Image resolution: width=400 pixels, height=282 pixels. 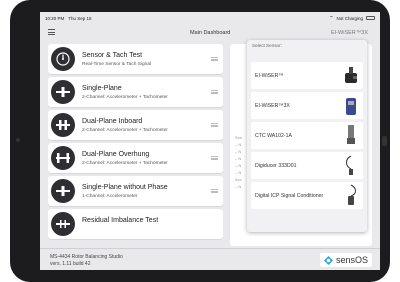 I want to click on brand-logo: sensOS, so click(x=345, y=260).